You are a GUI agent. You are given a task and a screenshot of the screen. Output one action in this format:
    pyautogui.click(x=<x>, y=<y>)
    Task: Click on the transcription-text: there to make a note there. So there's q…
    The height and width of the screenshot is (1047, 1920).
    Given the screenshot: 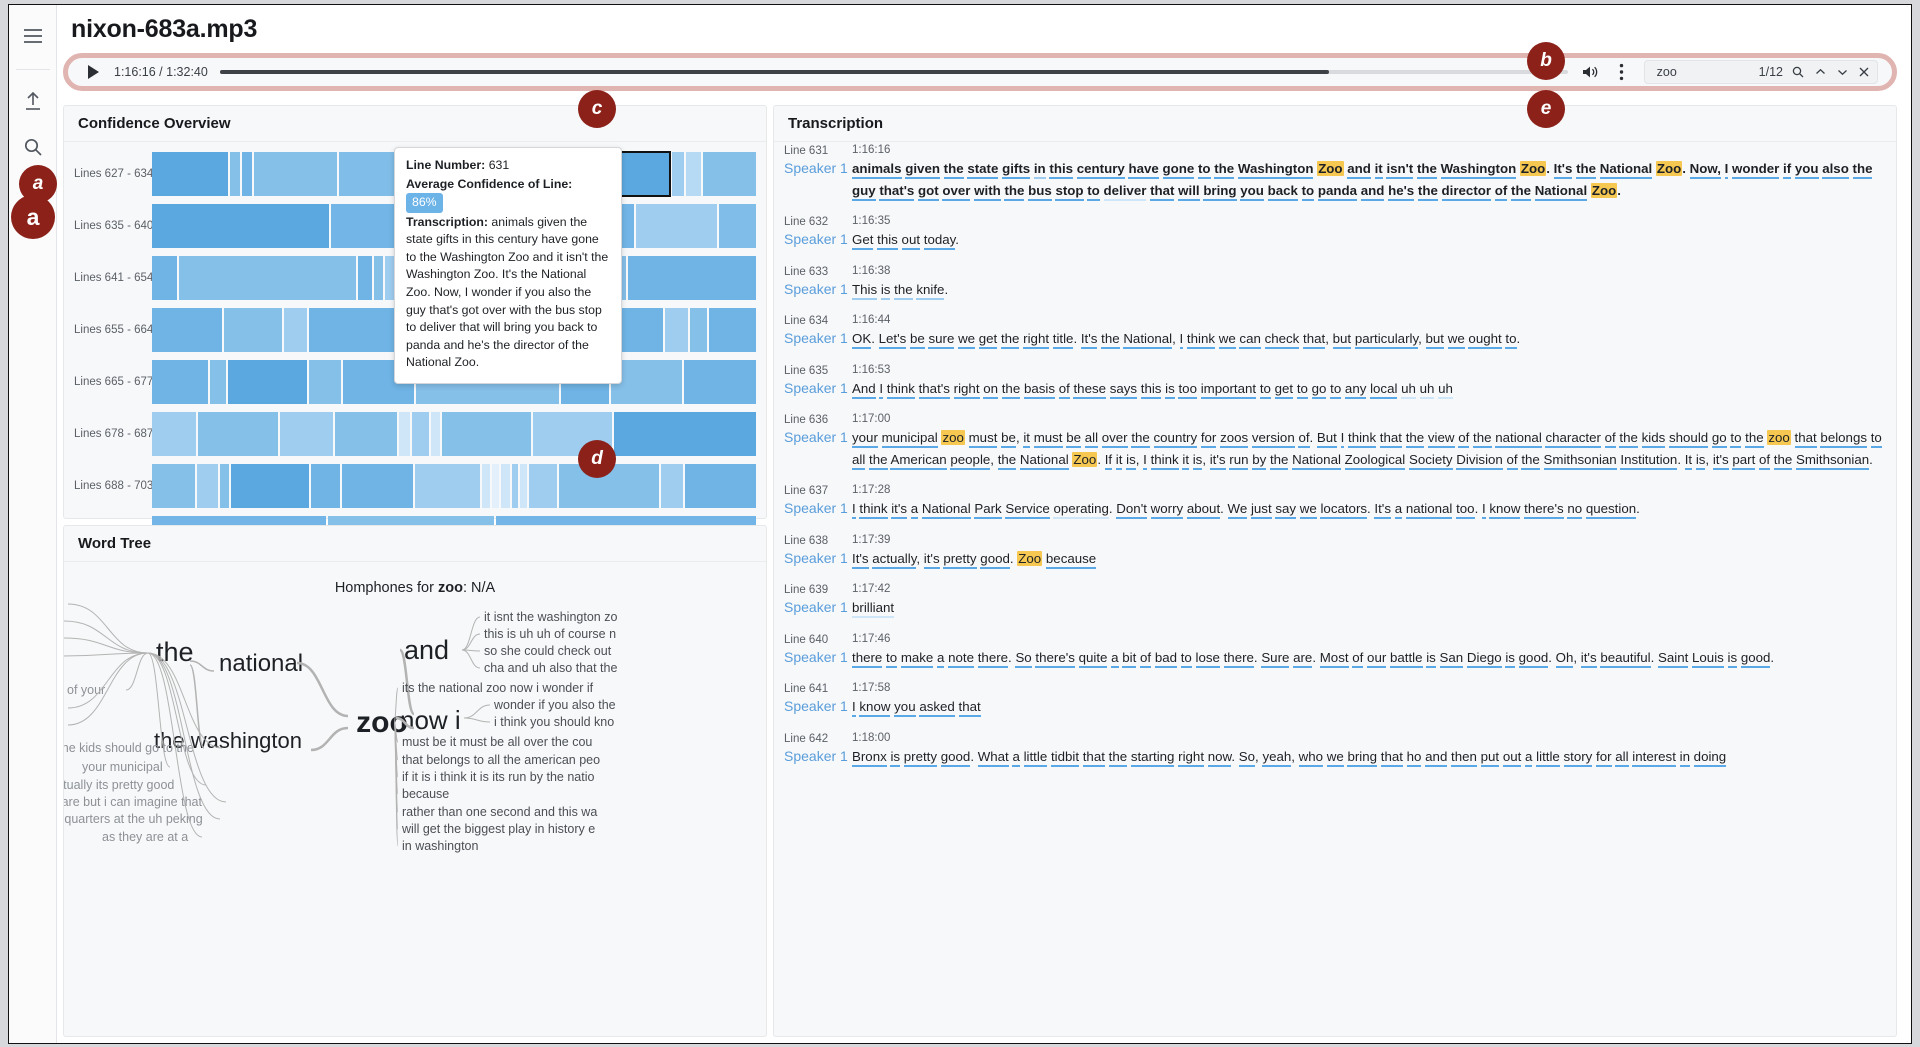 What is the action you would take?
    pyautogui.click(x=1367, y=658)
    